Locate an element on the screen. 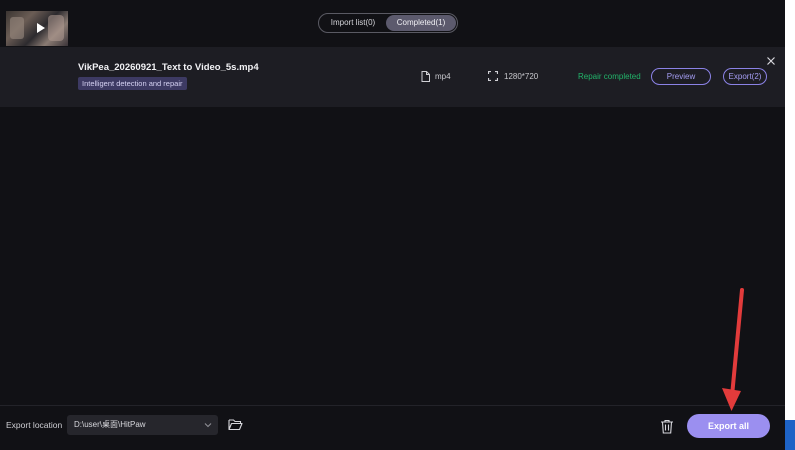 Image resolution: width=795 pixels, height=450 pixels. file-icon is located at coordinates (425, 76).